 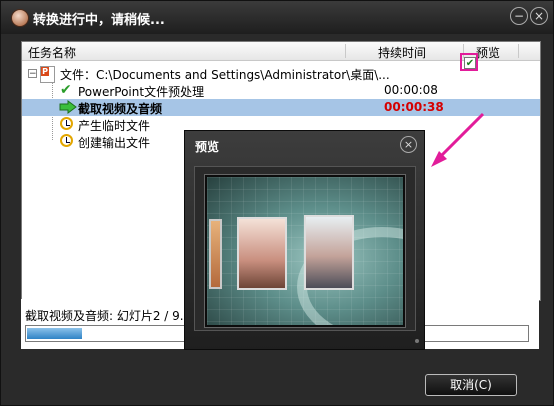 What do you see at coordinates (68, 107) in the screenshot?
I see `arrow-right-icon` at bounding box center [68, 107].